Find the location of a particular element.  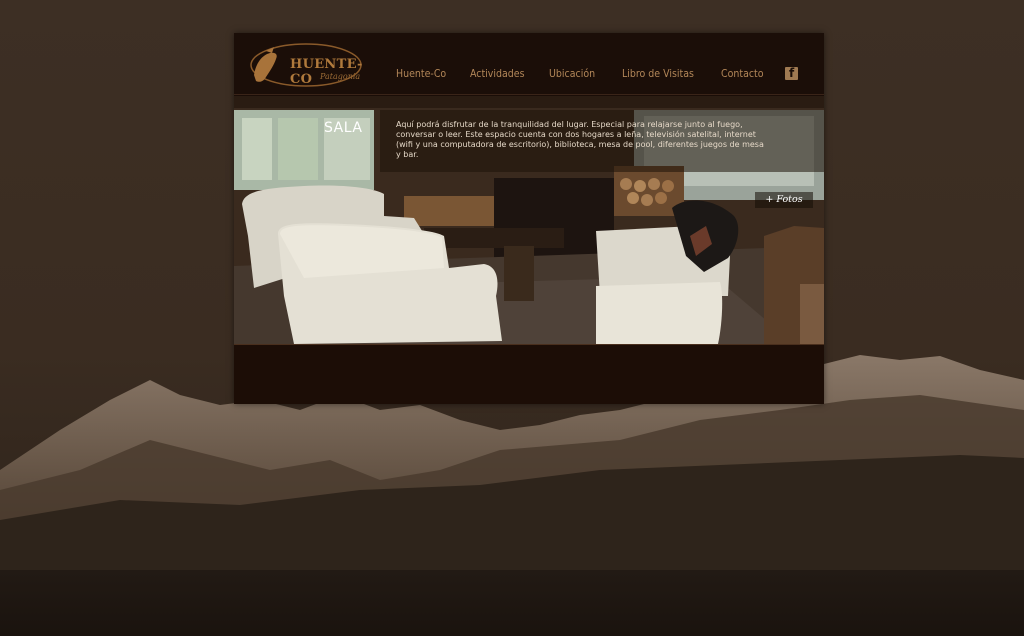

nav-contacto: Contacto is located at coordinates (742, 74).